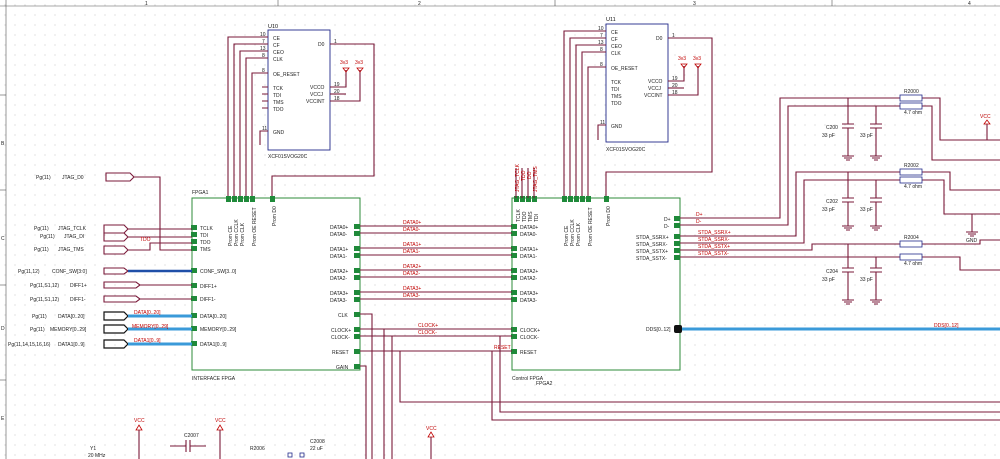 The width and height of the screenshot is (1000, 459). Describe the element at coordinates (428, 326) in the screenshot. I see `net-clockp: CLOCK+` at that location.